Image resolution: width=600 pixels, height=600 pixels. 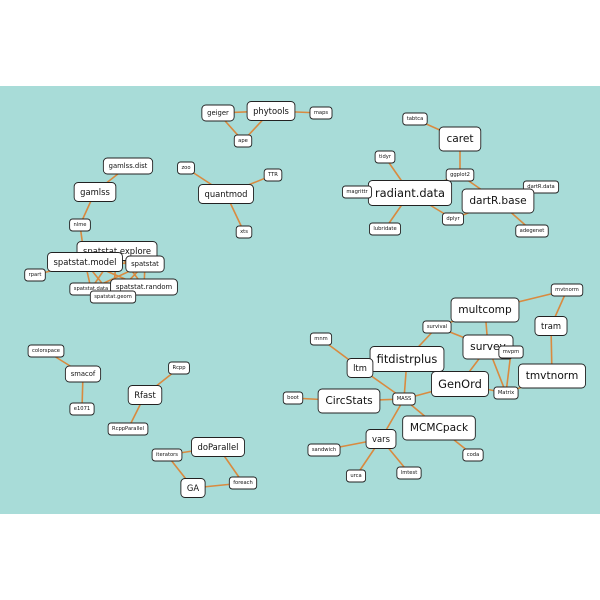 I want to click on node-label: gamlss, so click(x=95, y=192).